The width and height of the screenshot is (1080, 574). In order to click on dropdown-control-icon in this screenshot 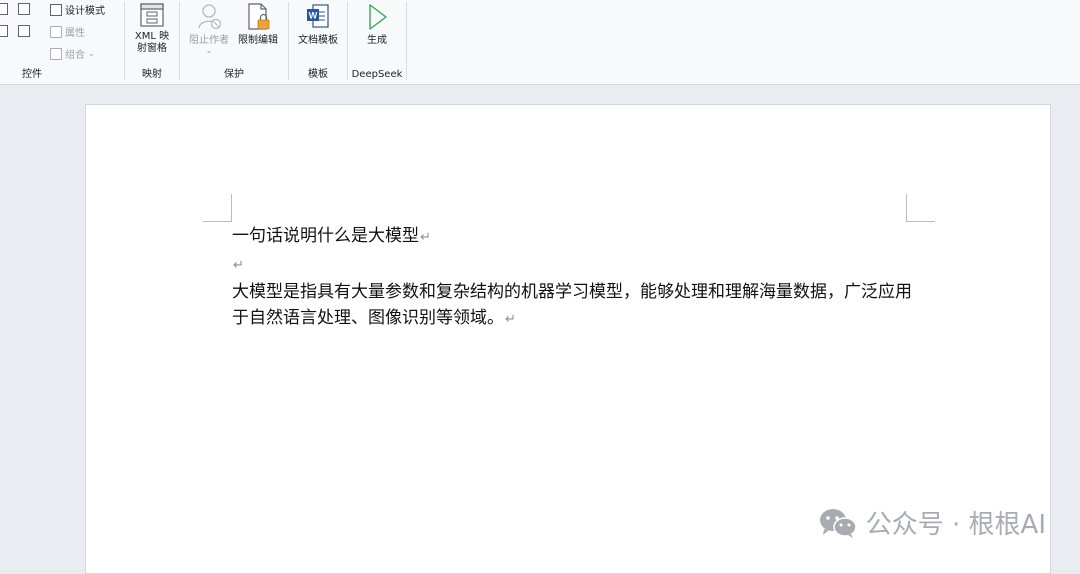, I will do `click(4, 31)`.